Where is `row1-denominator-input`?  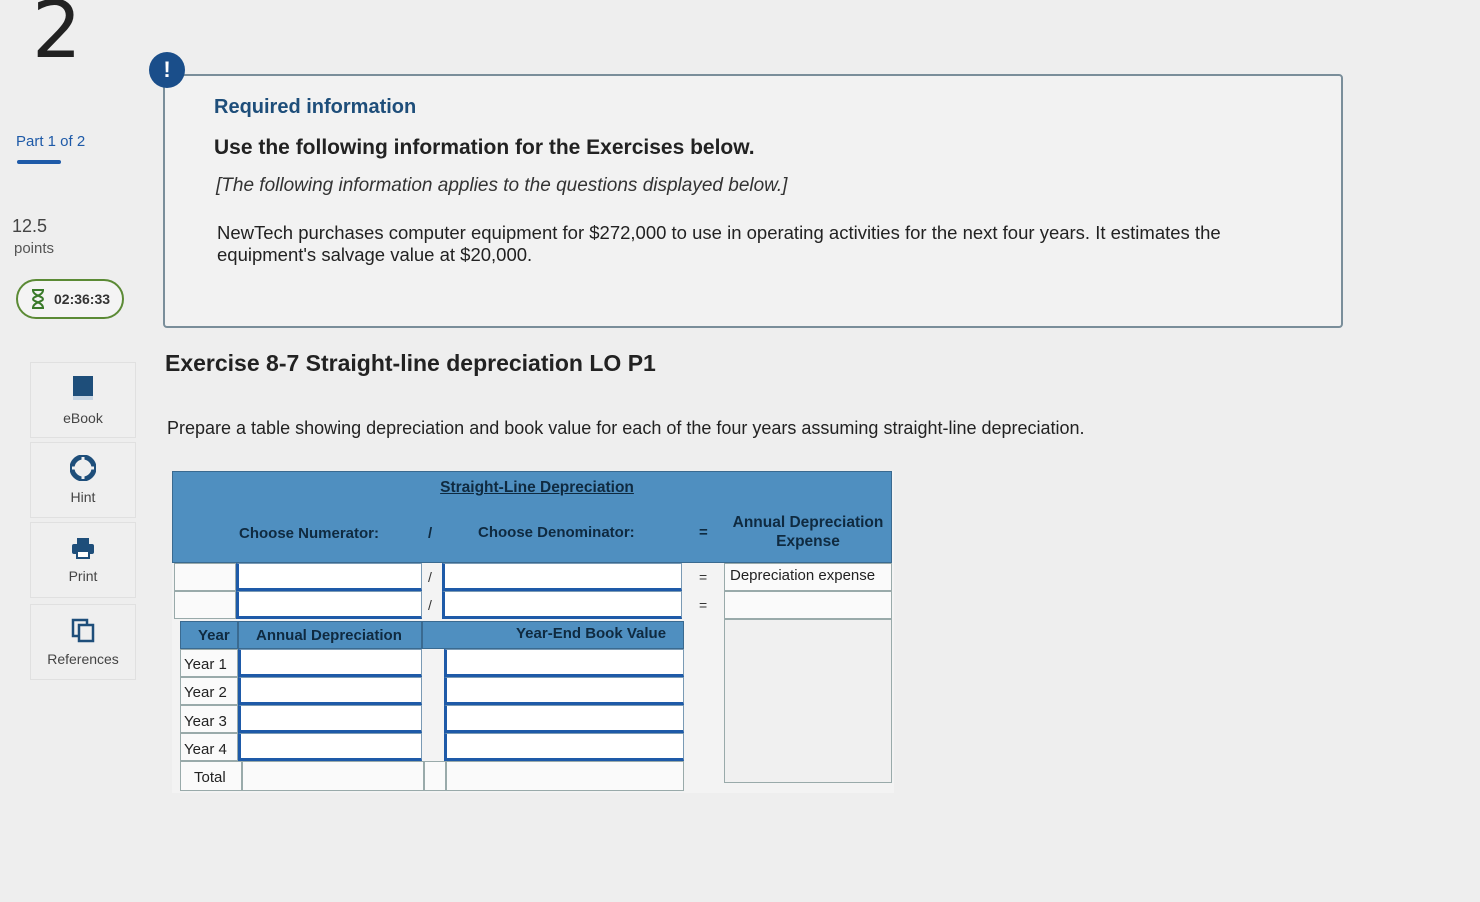 row1-denominator-input is located at coordinates (562, 577).